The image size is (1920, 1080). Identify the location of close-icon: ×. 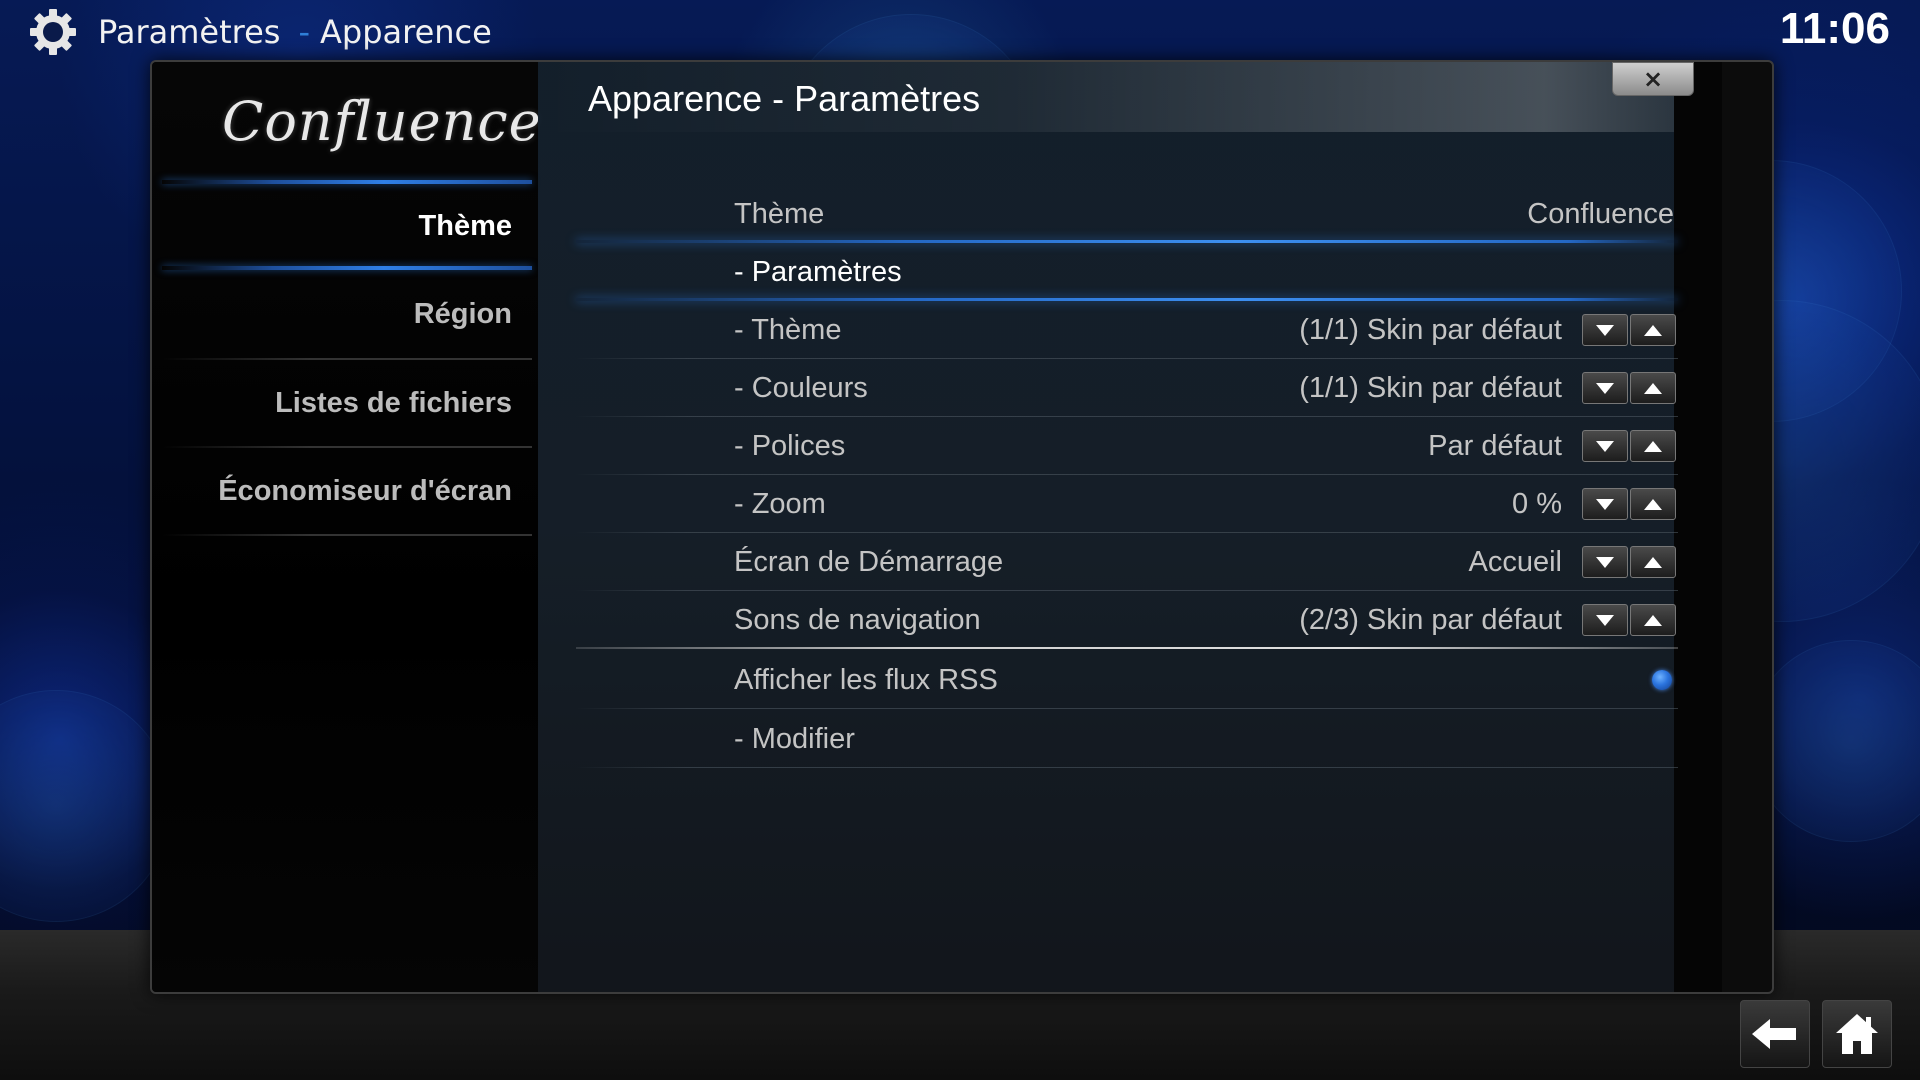
(1653, 79).